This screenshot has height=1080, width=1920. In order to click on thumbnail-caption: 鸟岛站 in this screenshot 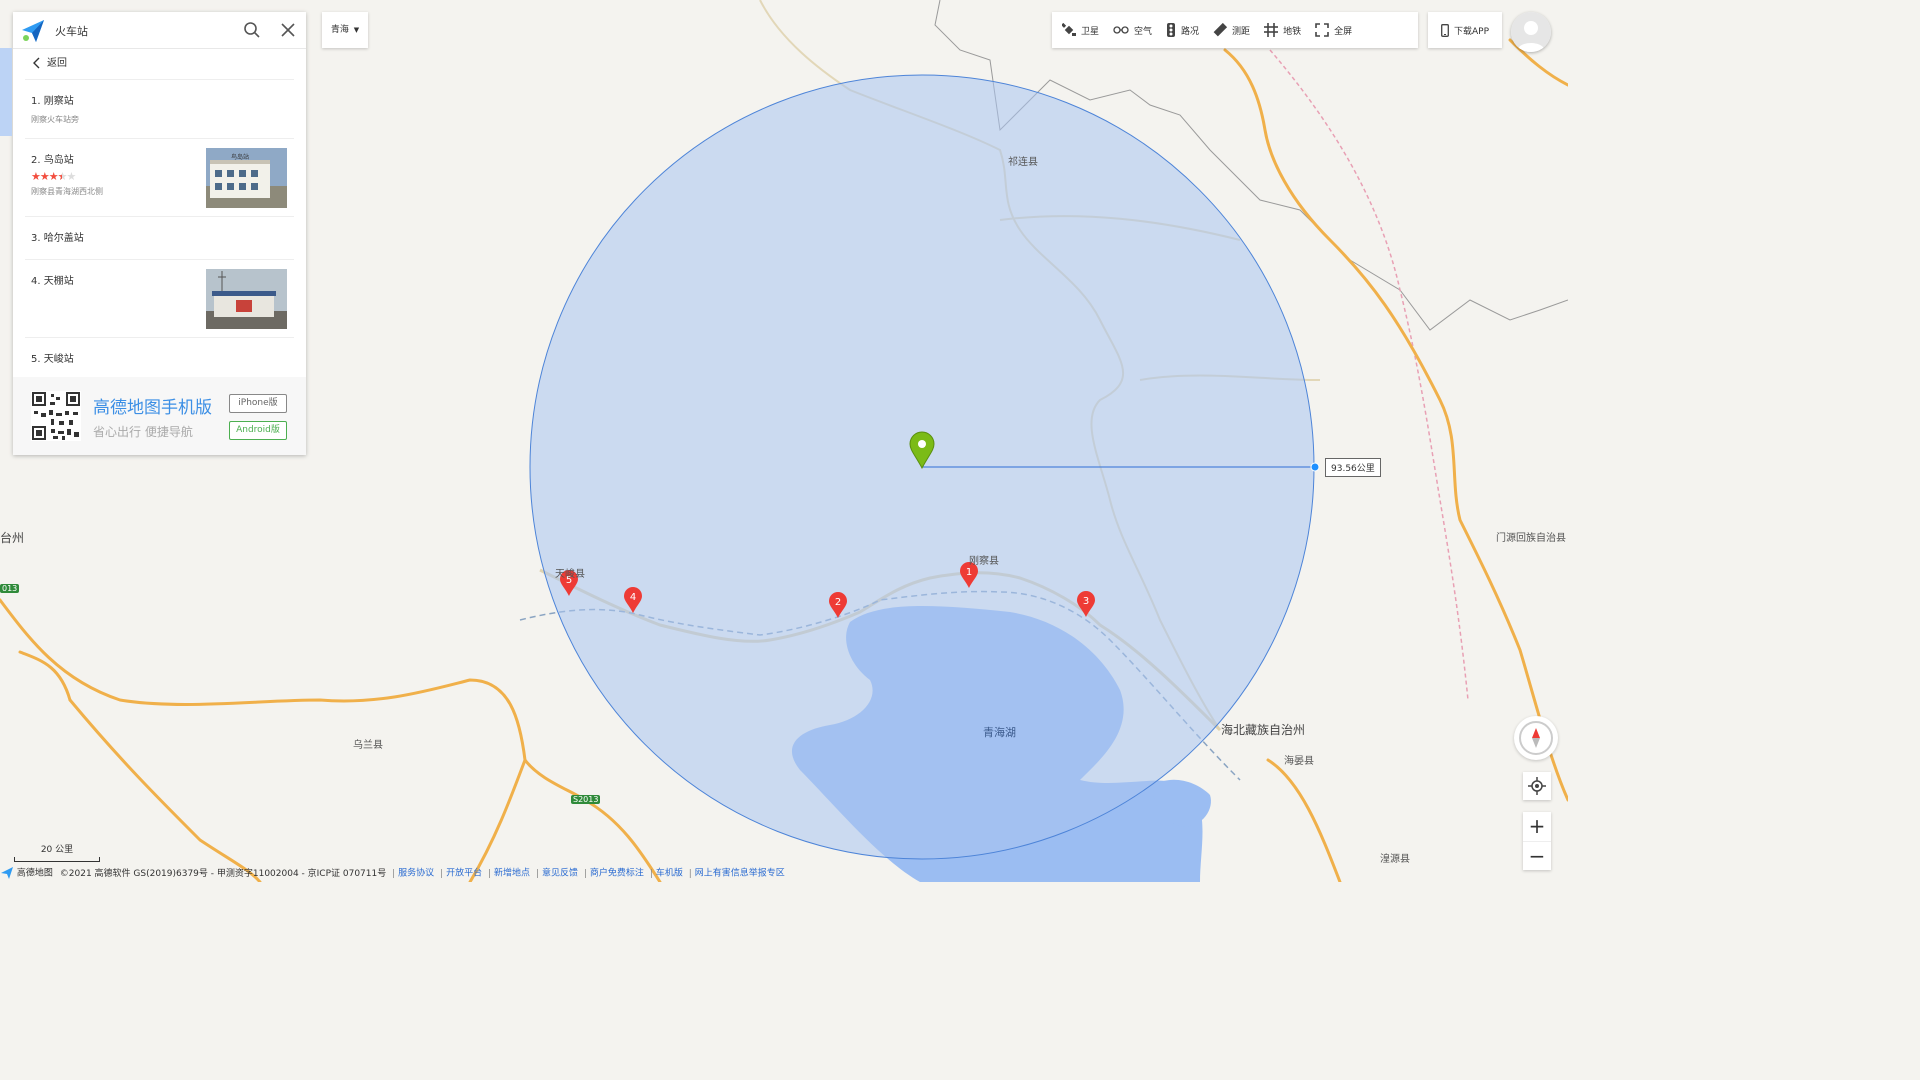, I will do `click(240, 157)`.